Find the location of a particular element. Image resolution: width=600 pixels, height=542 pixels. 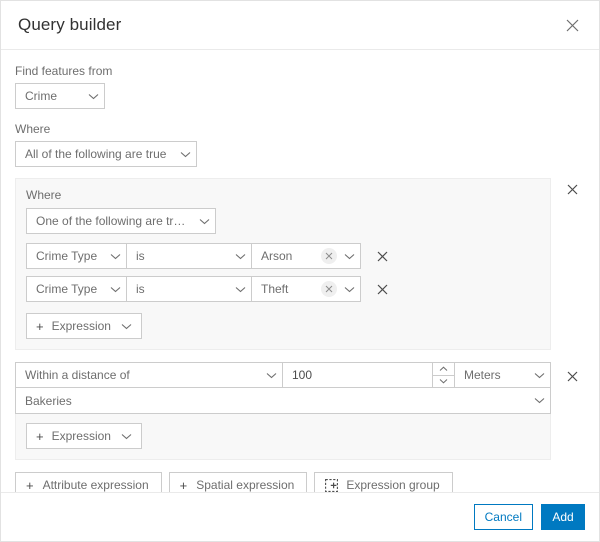

cancel-button: Cancel is located at coordinates (503, 517).